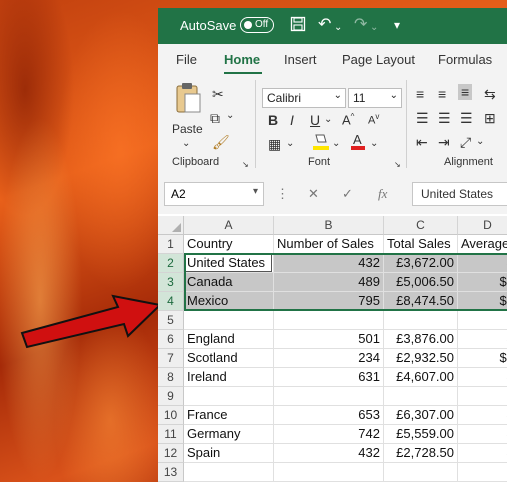 The image size is (507, 482). I want to click on name-box: A2 ▾, so click(214, 194).